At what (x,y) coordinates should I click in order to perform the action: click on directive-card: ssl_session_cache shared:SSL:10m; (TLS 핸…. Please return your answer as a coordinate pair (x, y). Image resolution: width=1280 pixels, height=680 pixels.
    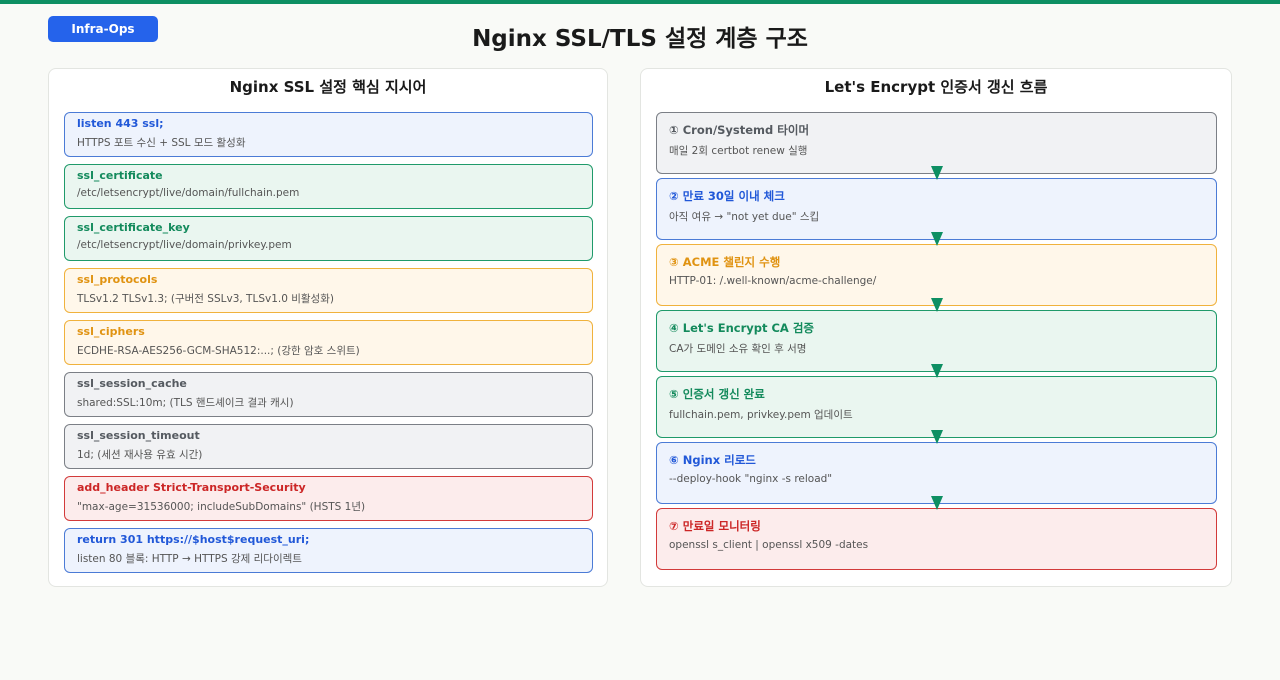
    Looking at the image, I should click on (328, 394).